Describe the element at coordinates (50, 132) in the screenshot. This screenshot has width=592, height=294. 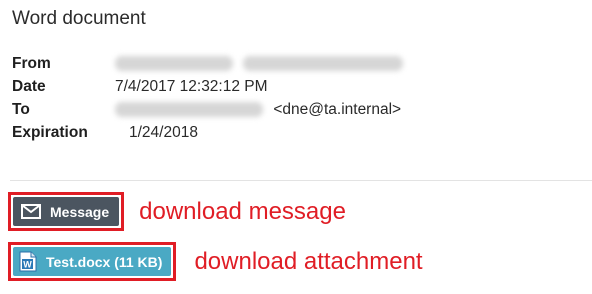
I see `expiration-label: Expiration` at that location.